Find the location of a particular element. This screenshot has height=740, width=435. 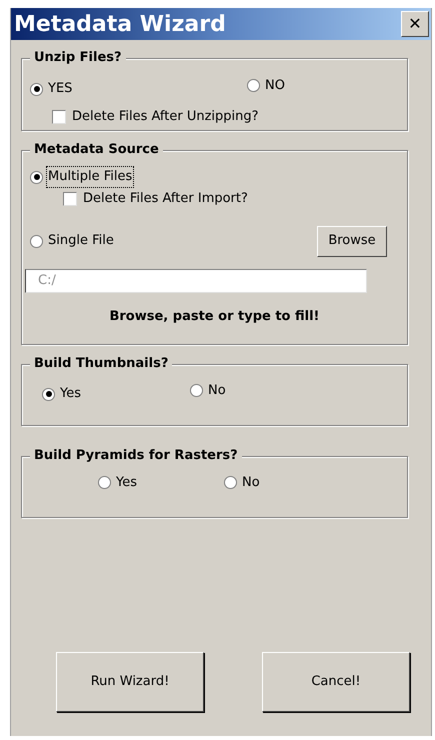

path-field: C:/ is located at coordinates (196, 280).